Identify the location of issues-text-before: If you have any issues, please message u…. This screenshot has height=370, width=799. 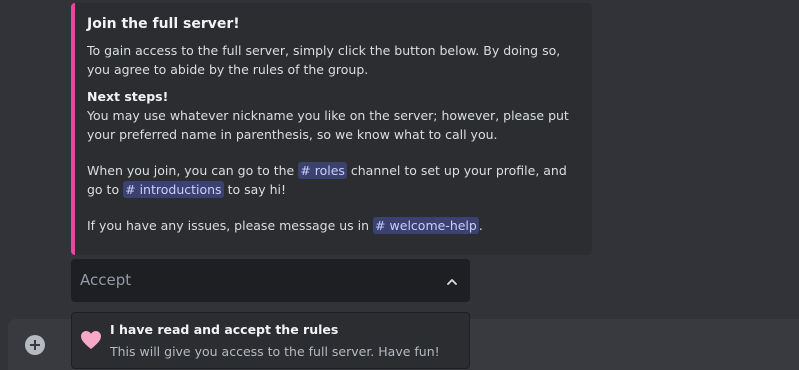
(228, 225).